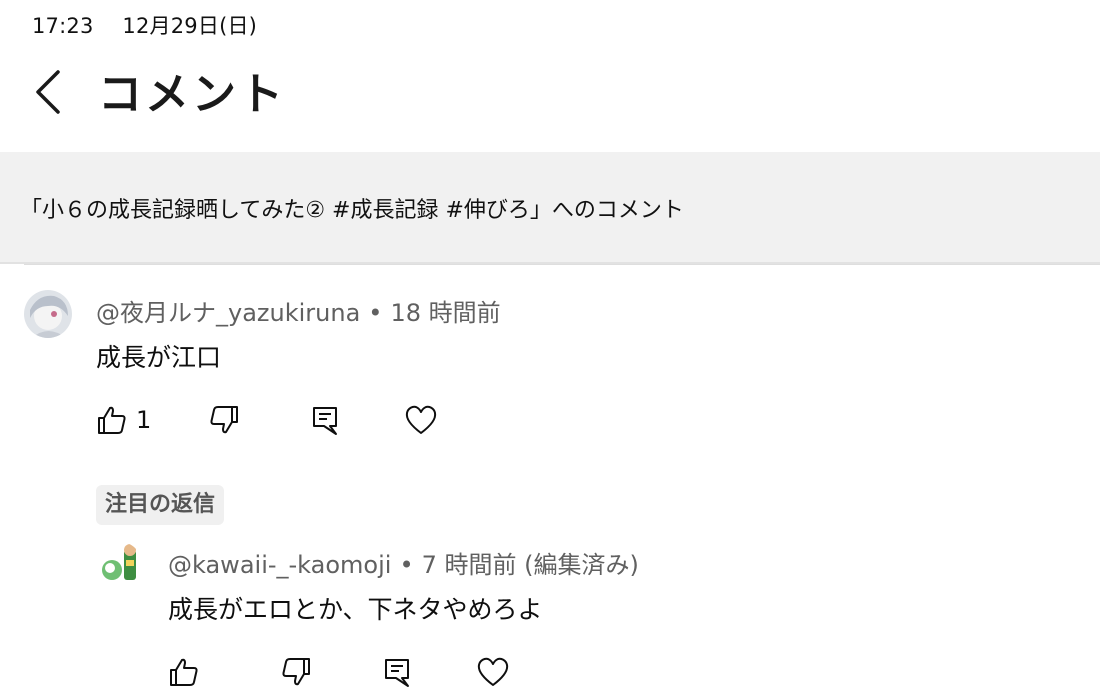 The width and height of the screenshot is (1100, 699). I want to click on reply-reply-button, so click(397, 672).